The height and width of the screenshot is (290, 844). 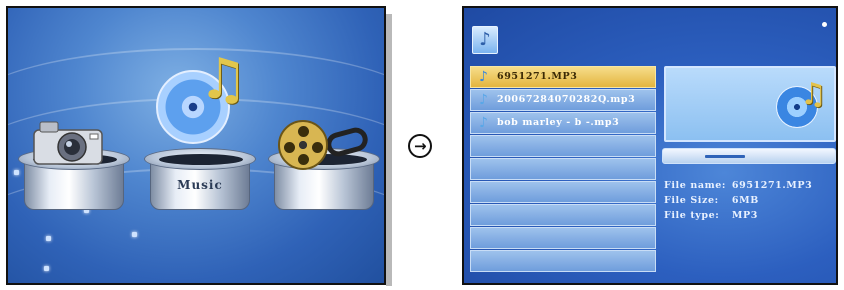 I want to click on playback-progress-bar, so click(x=749, y=156).